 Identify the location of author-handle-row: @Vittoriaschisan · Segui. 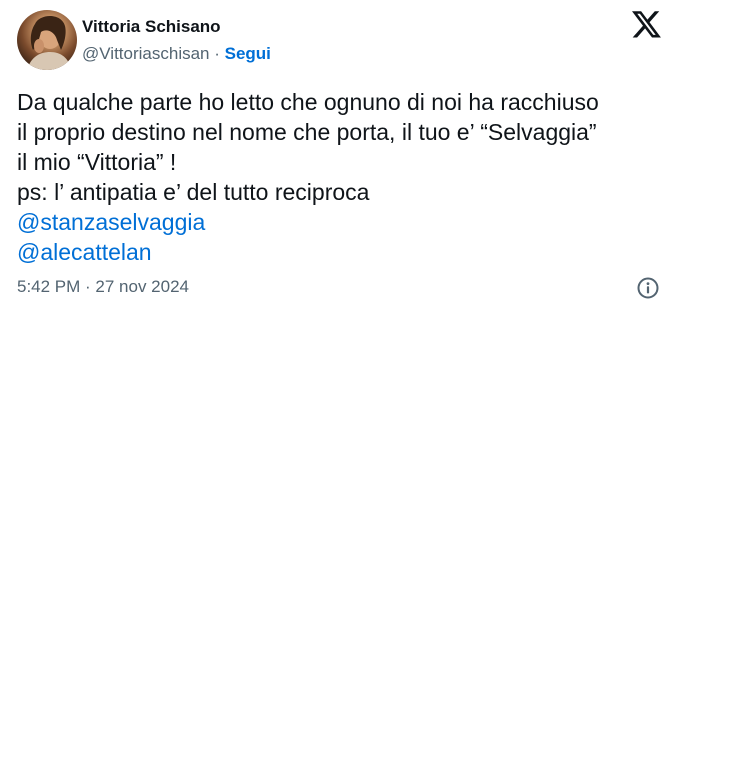
(176, 54).